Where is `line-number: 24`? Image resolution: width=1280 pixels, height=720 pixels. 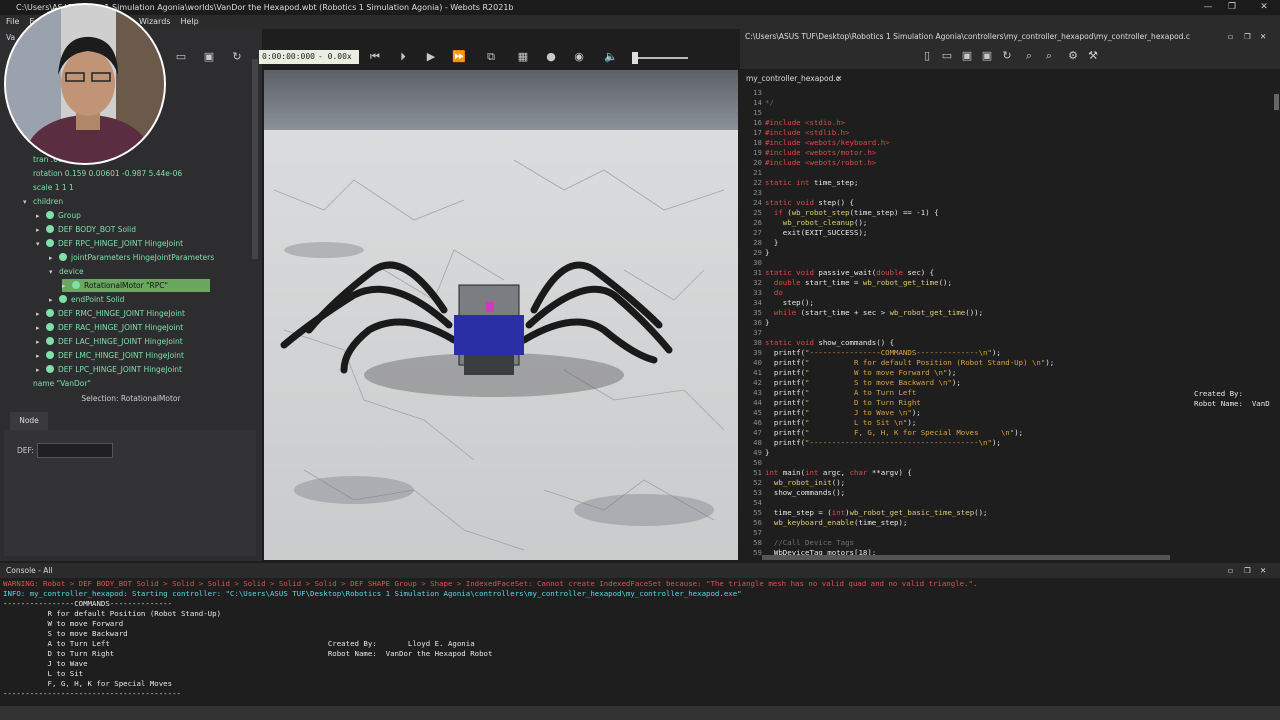 line-number: 24 is located at coordinates (757, 202).